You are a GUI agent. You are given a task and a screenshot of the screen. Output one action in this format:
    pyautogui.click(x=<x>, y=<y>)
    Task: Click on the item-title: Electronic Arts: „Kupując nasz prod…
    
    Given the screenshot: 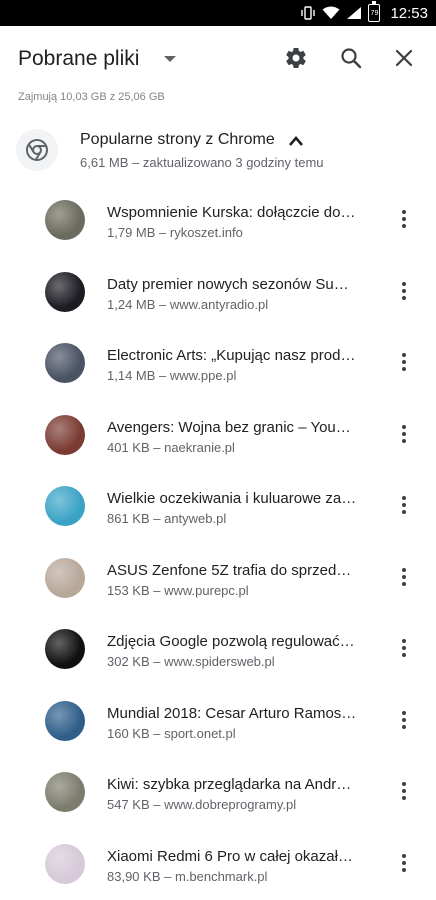 What is the action you would take?
    pyautogui.click(x=231, y=355)
    